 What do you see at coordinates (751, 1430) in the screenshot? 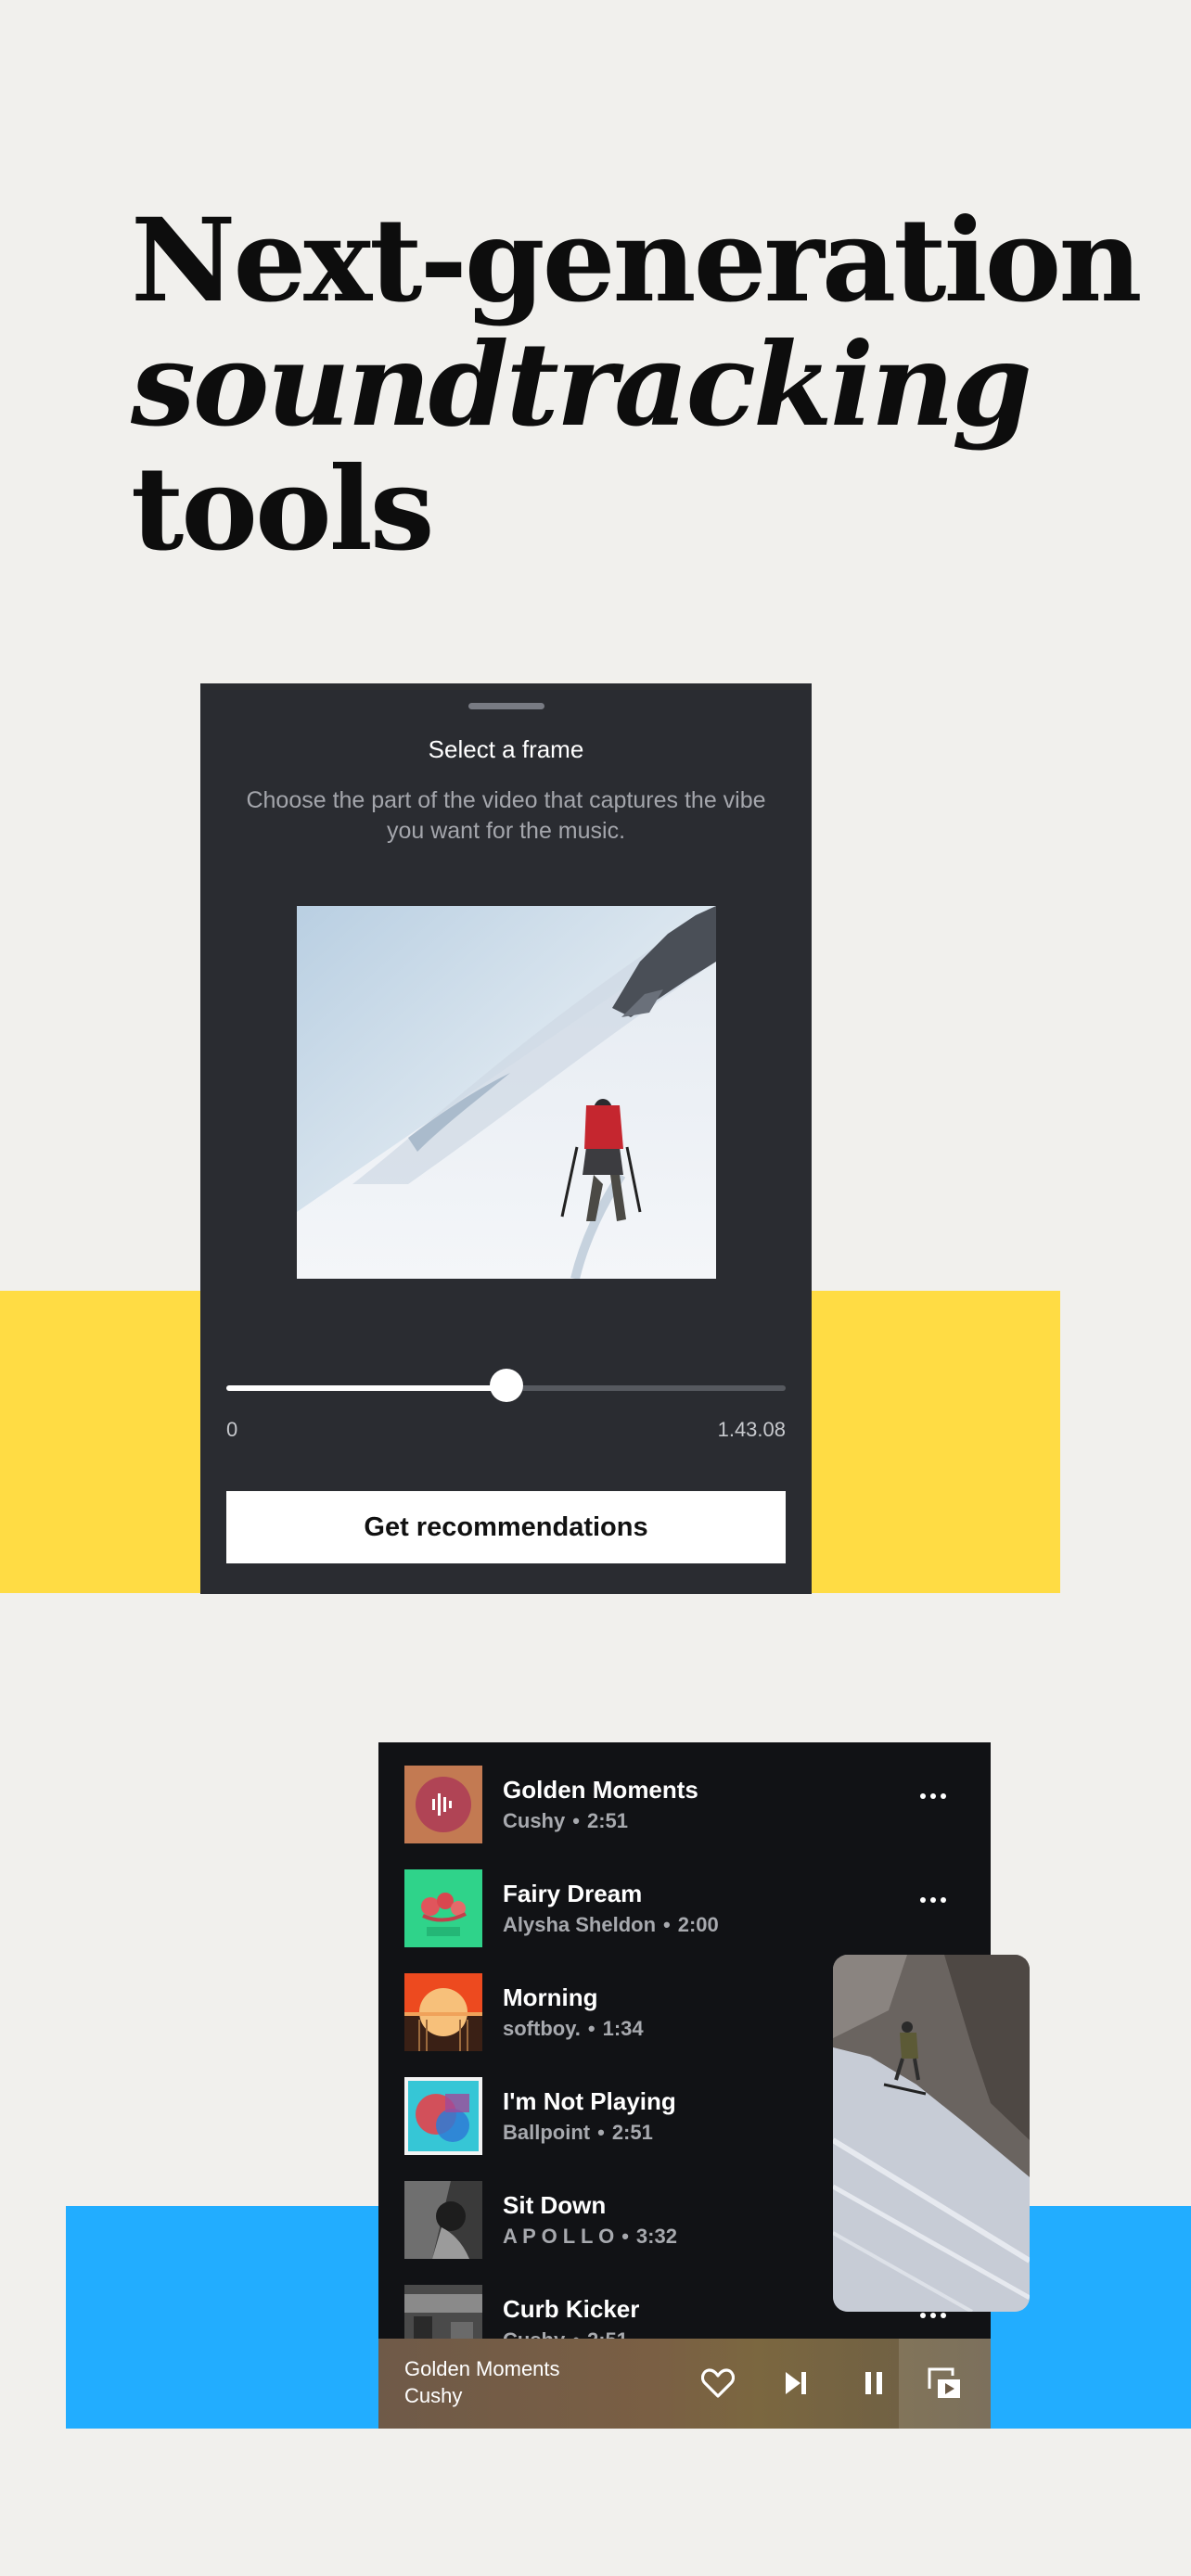
I see `scrubber-end-label: 1.43.08` at bounding box center [751, 1430].